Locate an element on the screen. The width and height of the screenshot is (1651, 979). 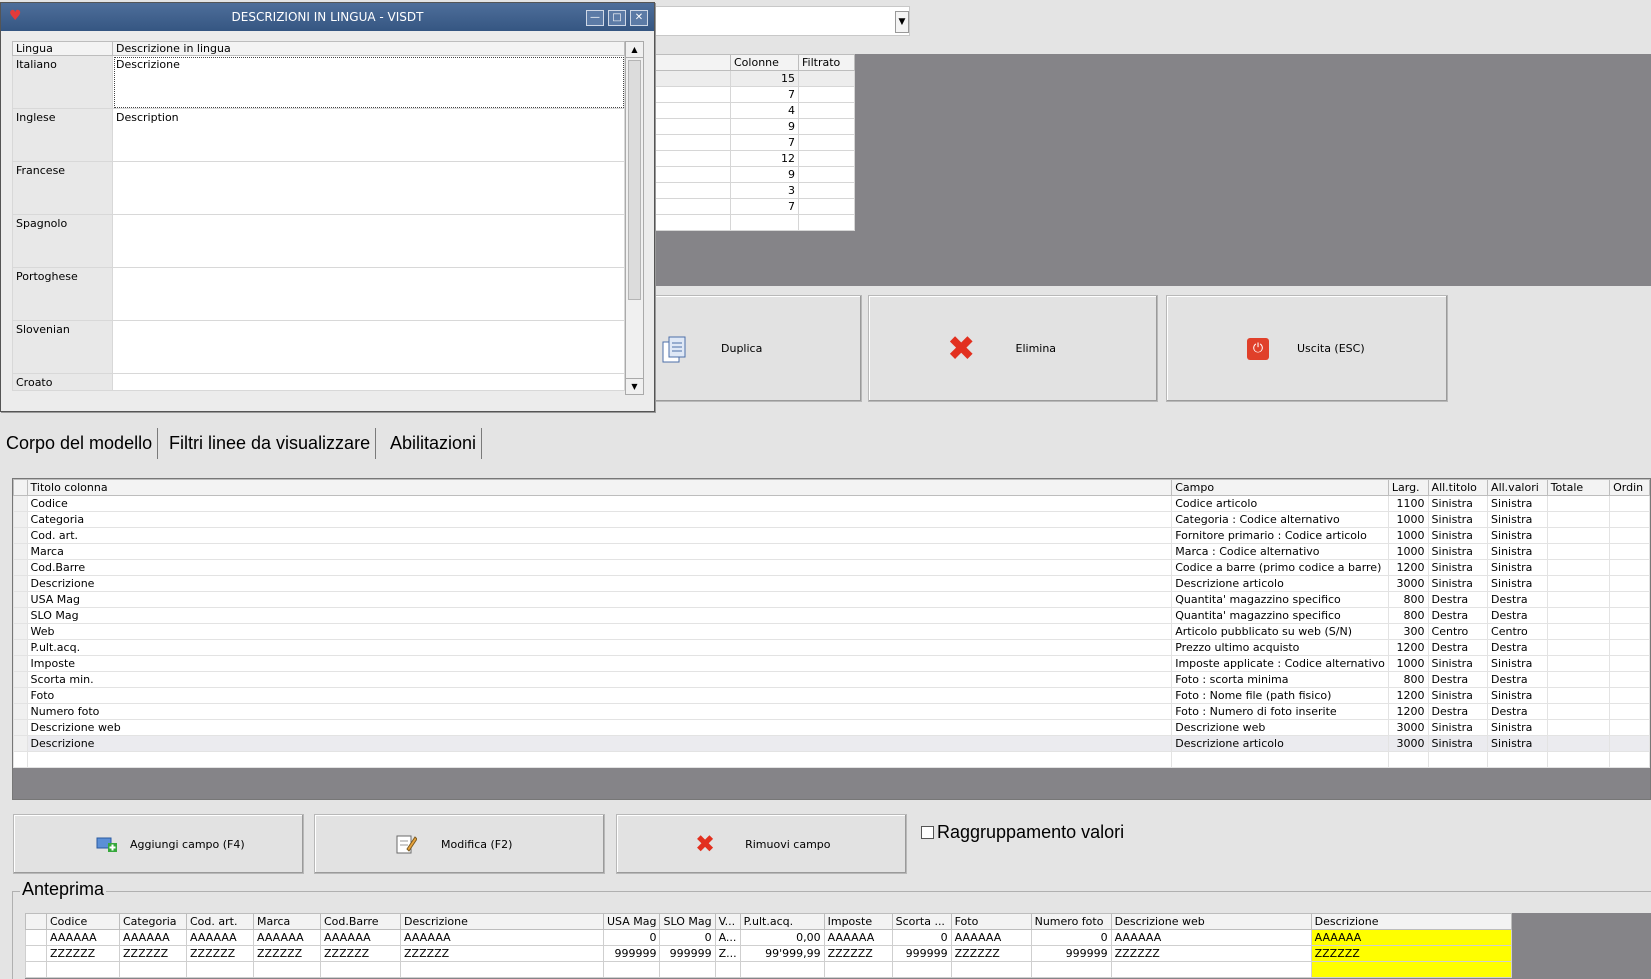
rimuovi-campo-button: ✖ Rimuovi campo is located at coordinates (761, 844).